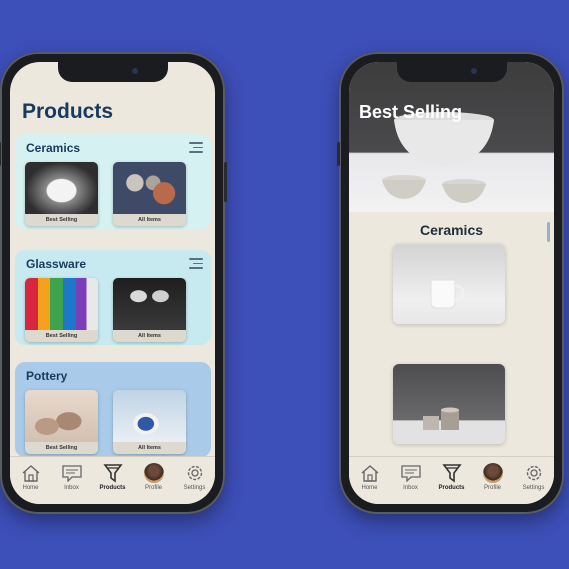  What do you see at coordinates (149, 188) in the screenshot?
I see `teapots-image` at bounding box center [149, 188].